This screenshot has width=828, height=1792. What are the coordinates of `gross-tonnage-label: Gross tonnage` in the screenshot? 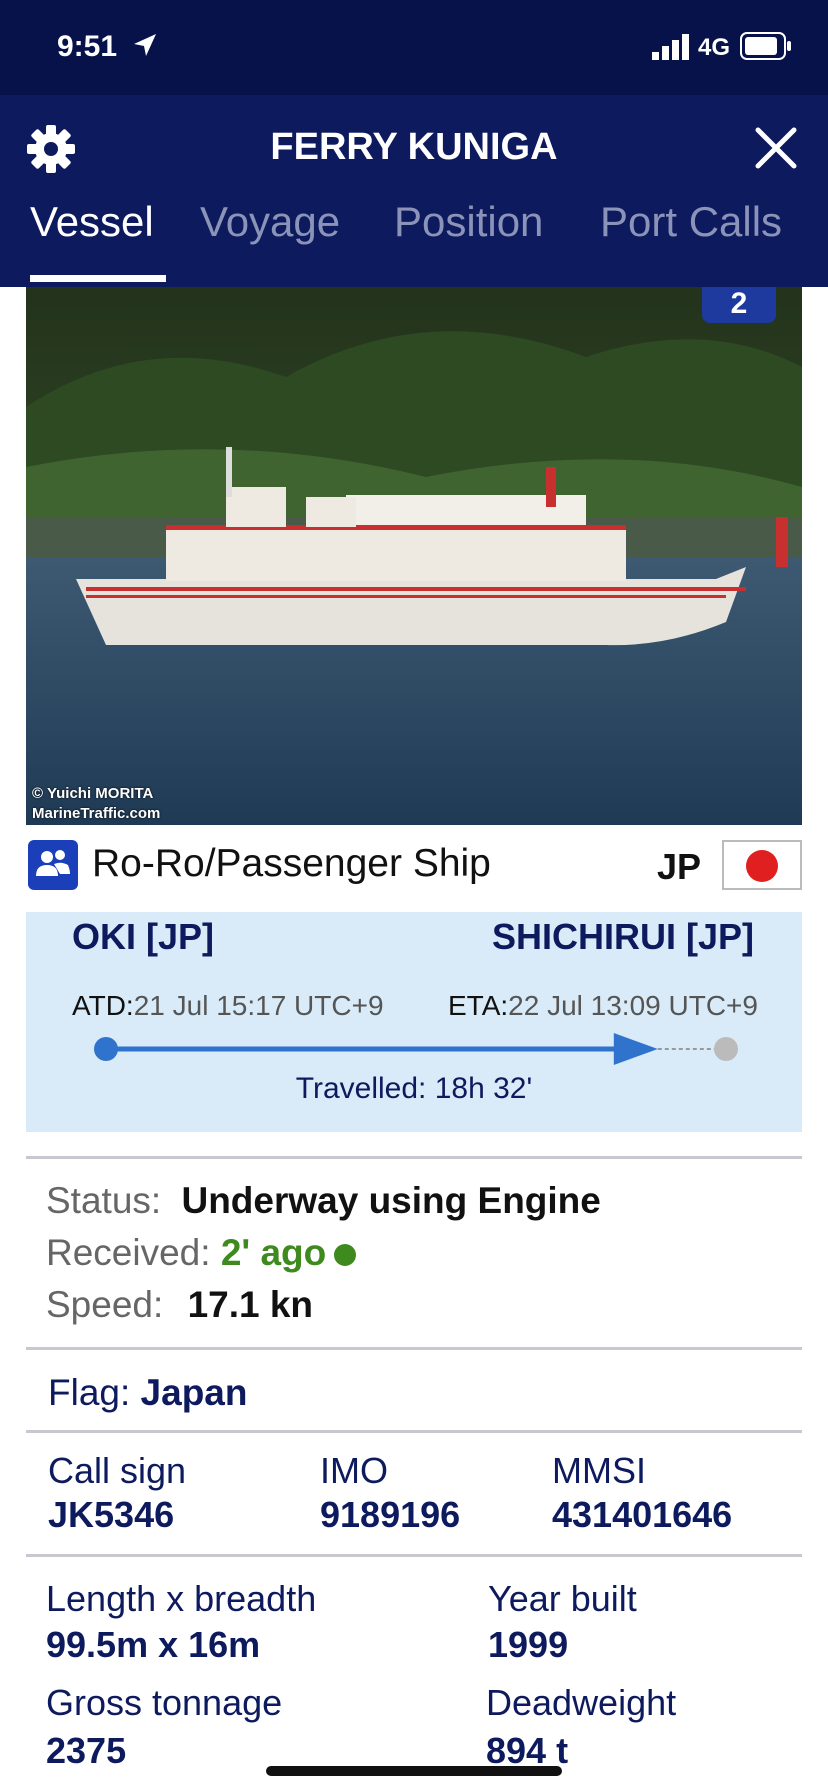 It's located at (164, 1702).